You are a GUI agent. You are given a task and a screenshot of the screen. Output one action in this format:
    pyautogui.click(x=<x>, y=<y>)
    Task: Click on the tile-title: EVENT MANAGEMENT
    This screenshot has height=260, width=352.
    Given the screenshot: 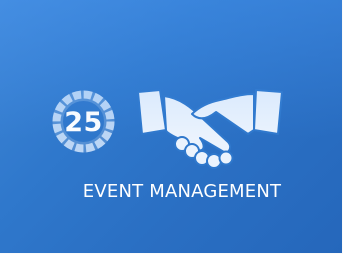 What is the action you would take?
    pyautogui.click(x=182, y=191)
    